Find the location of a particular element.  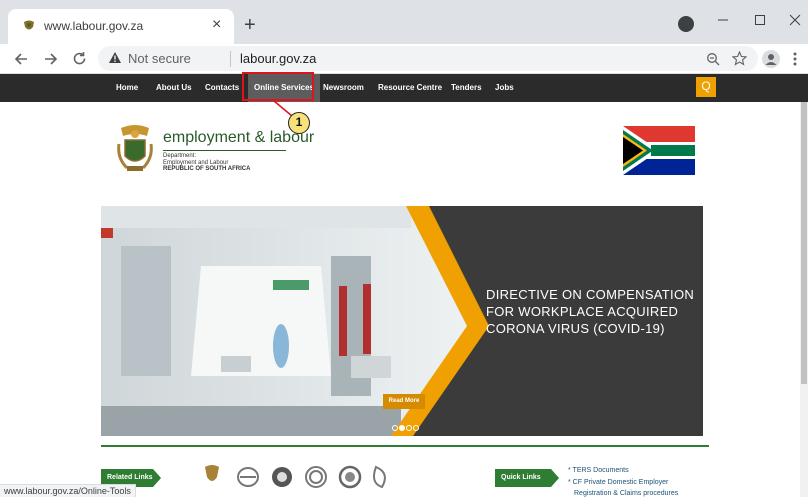

quick-link-cf-domestic: * CF Private Domestic Employer is located at coordinates (618, 482).